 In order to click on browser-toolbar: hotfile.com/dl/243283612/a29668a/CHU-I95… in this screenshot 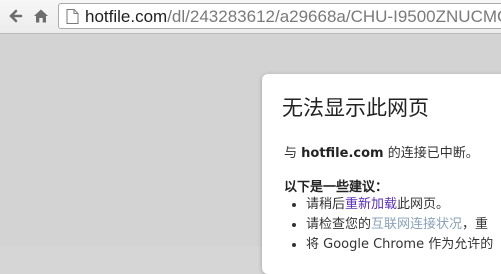, I will do `click(250, 17)`.